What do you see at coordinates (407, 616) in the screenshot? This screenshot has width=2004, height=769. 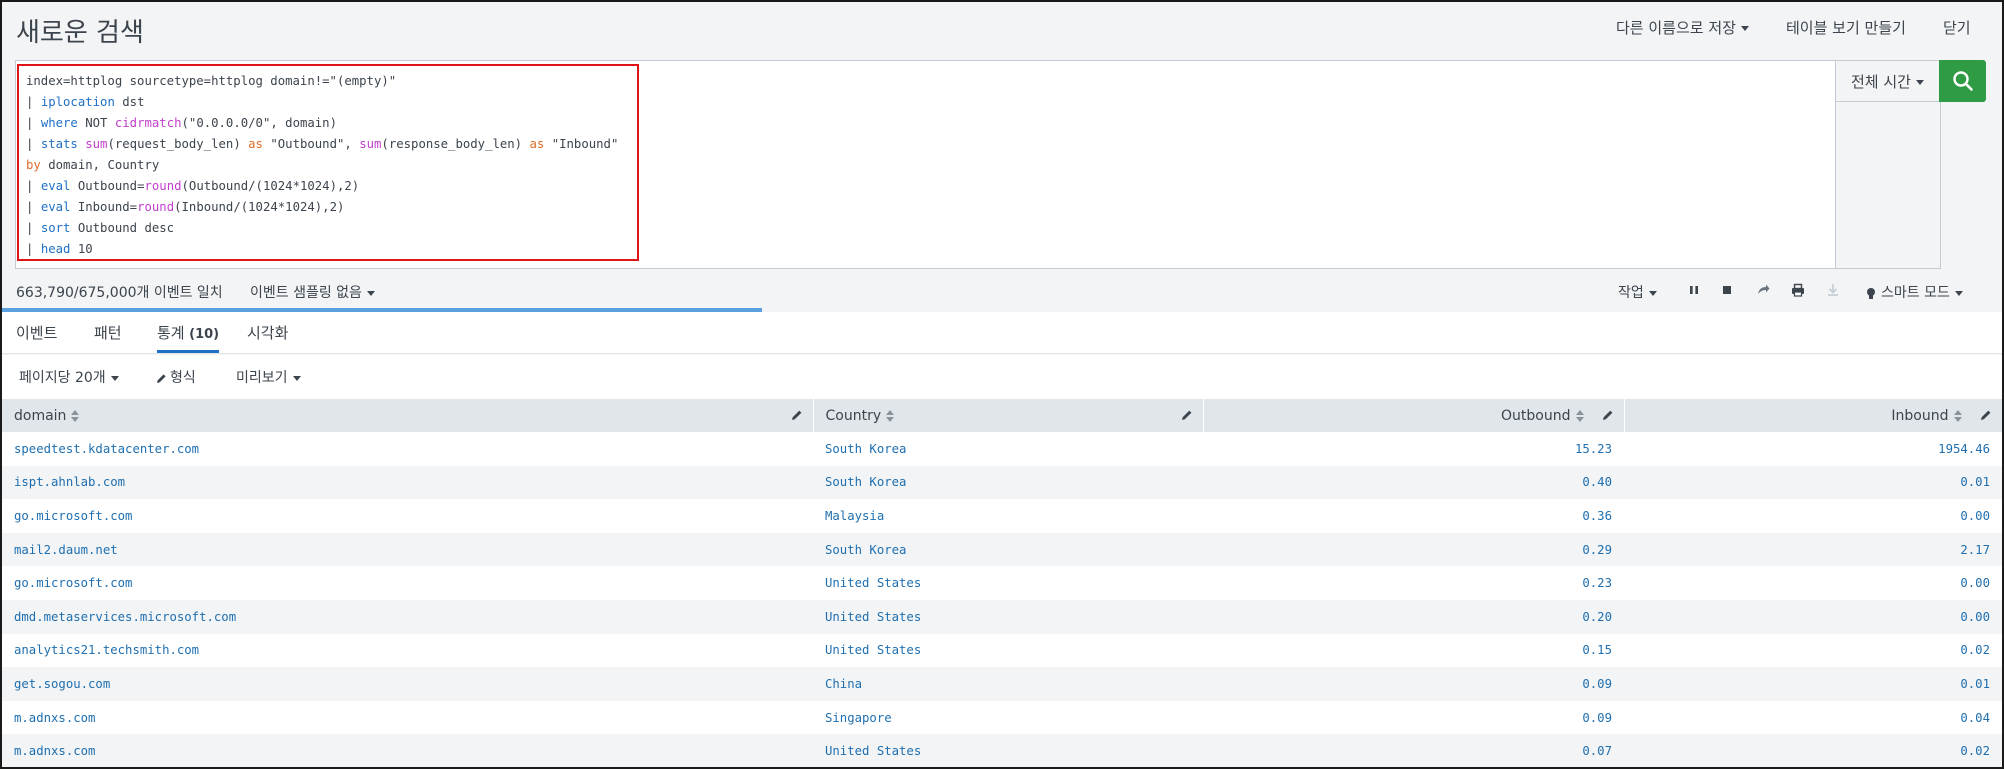 I see `cell-domain: dmd.metaservices.microsoft.com` at bounding box center [407, 616].